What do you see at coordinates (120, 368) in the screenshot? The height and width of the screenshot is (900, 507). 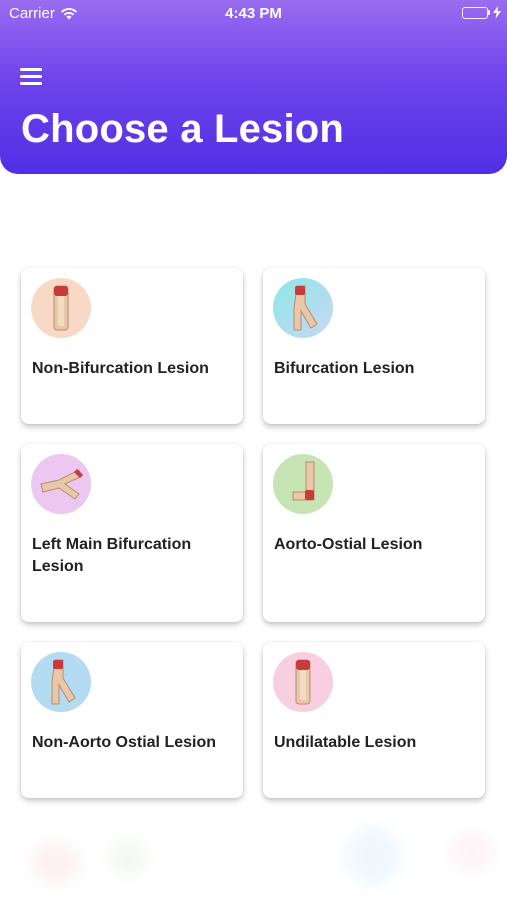 I see `lesion-card-label: Non-Bifurcation Lesion` at bounding box center [120, 368].